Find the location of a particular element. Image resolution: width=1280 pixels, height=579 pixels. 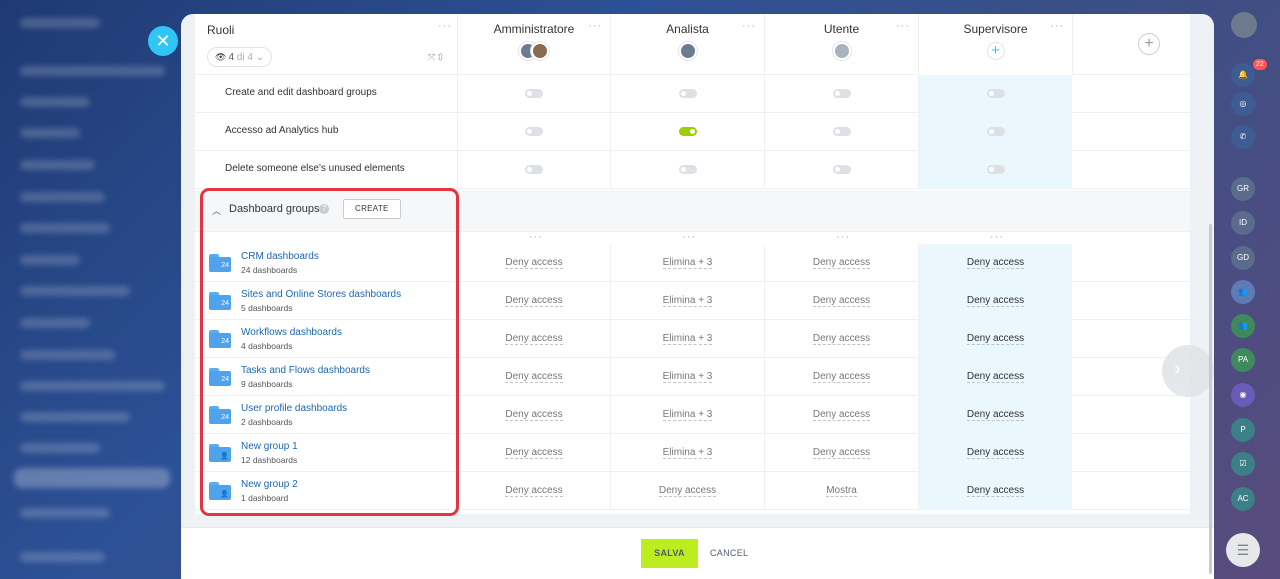

contact-avatar: P is located at coordinates (1243, 430).